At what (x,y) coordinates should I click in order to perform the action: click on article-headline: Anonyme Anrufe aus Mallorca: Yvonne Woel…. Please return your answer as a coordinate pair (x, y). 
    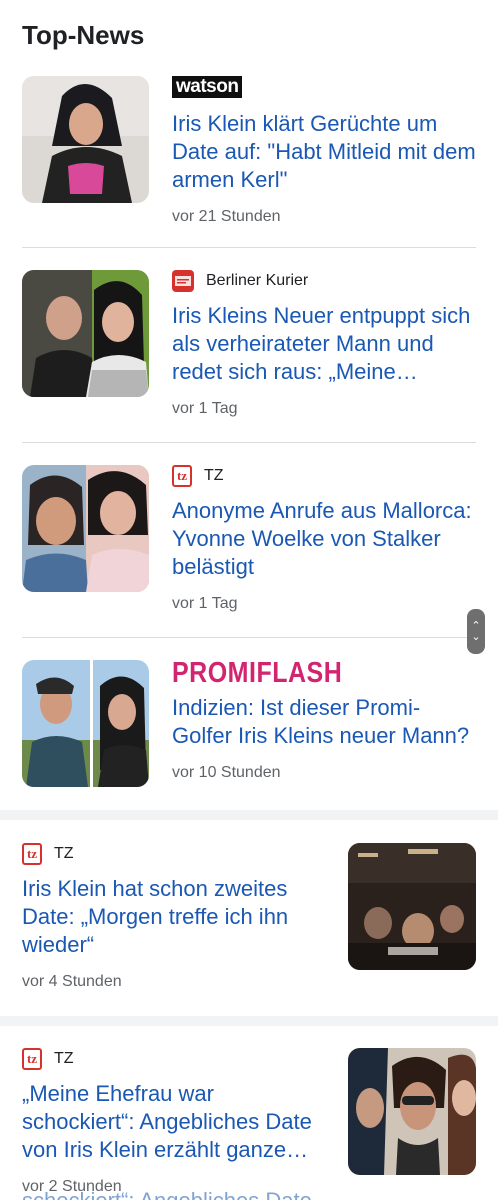
    Looking at the image, I should click on (325, 539).